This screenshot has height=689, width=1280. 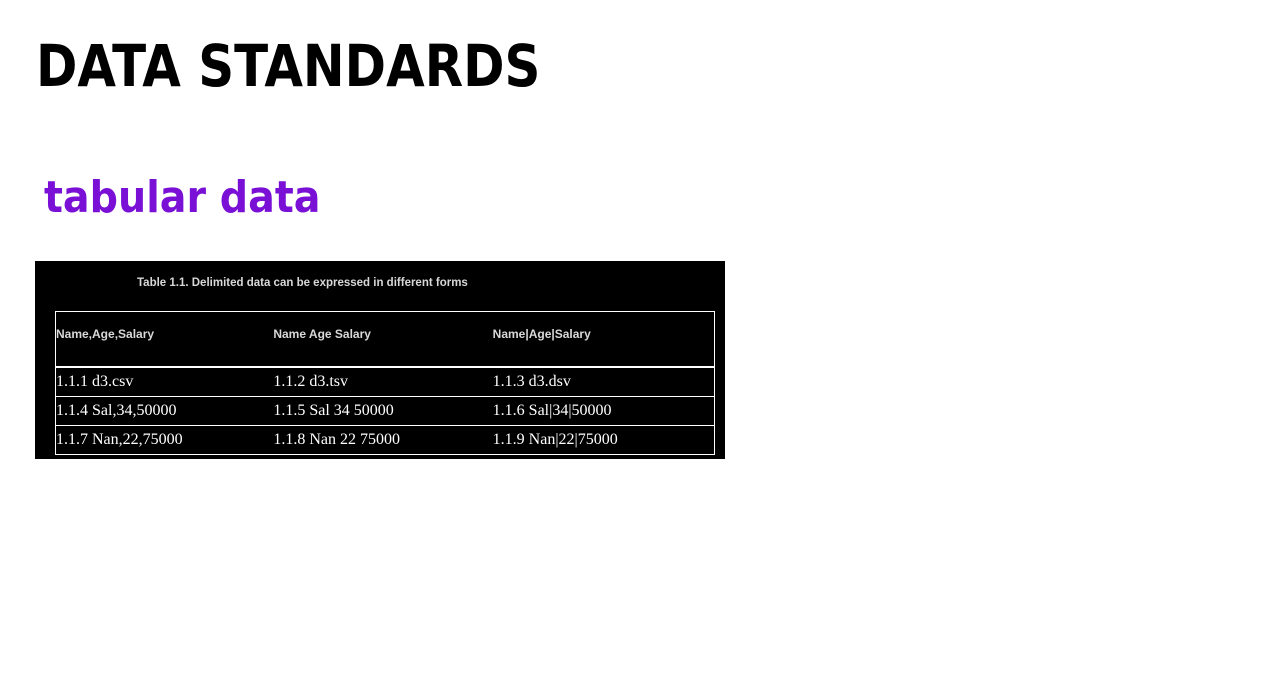 What do you see at coordinates (603, 440) in the screenshot?
I see `table-cell: 1.1.9 Nan|22|75000` at bounding box center [603, 440].